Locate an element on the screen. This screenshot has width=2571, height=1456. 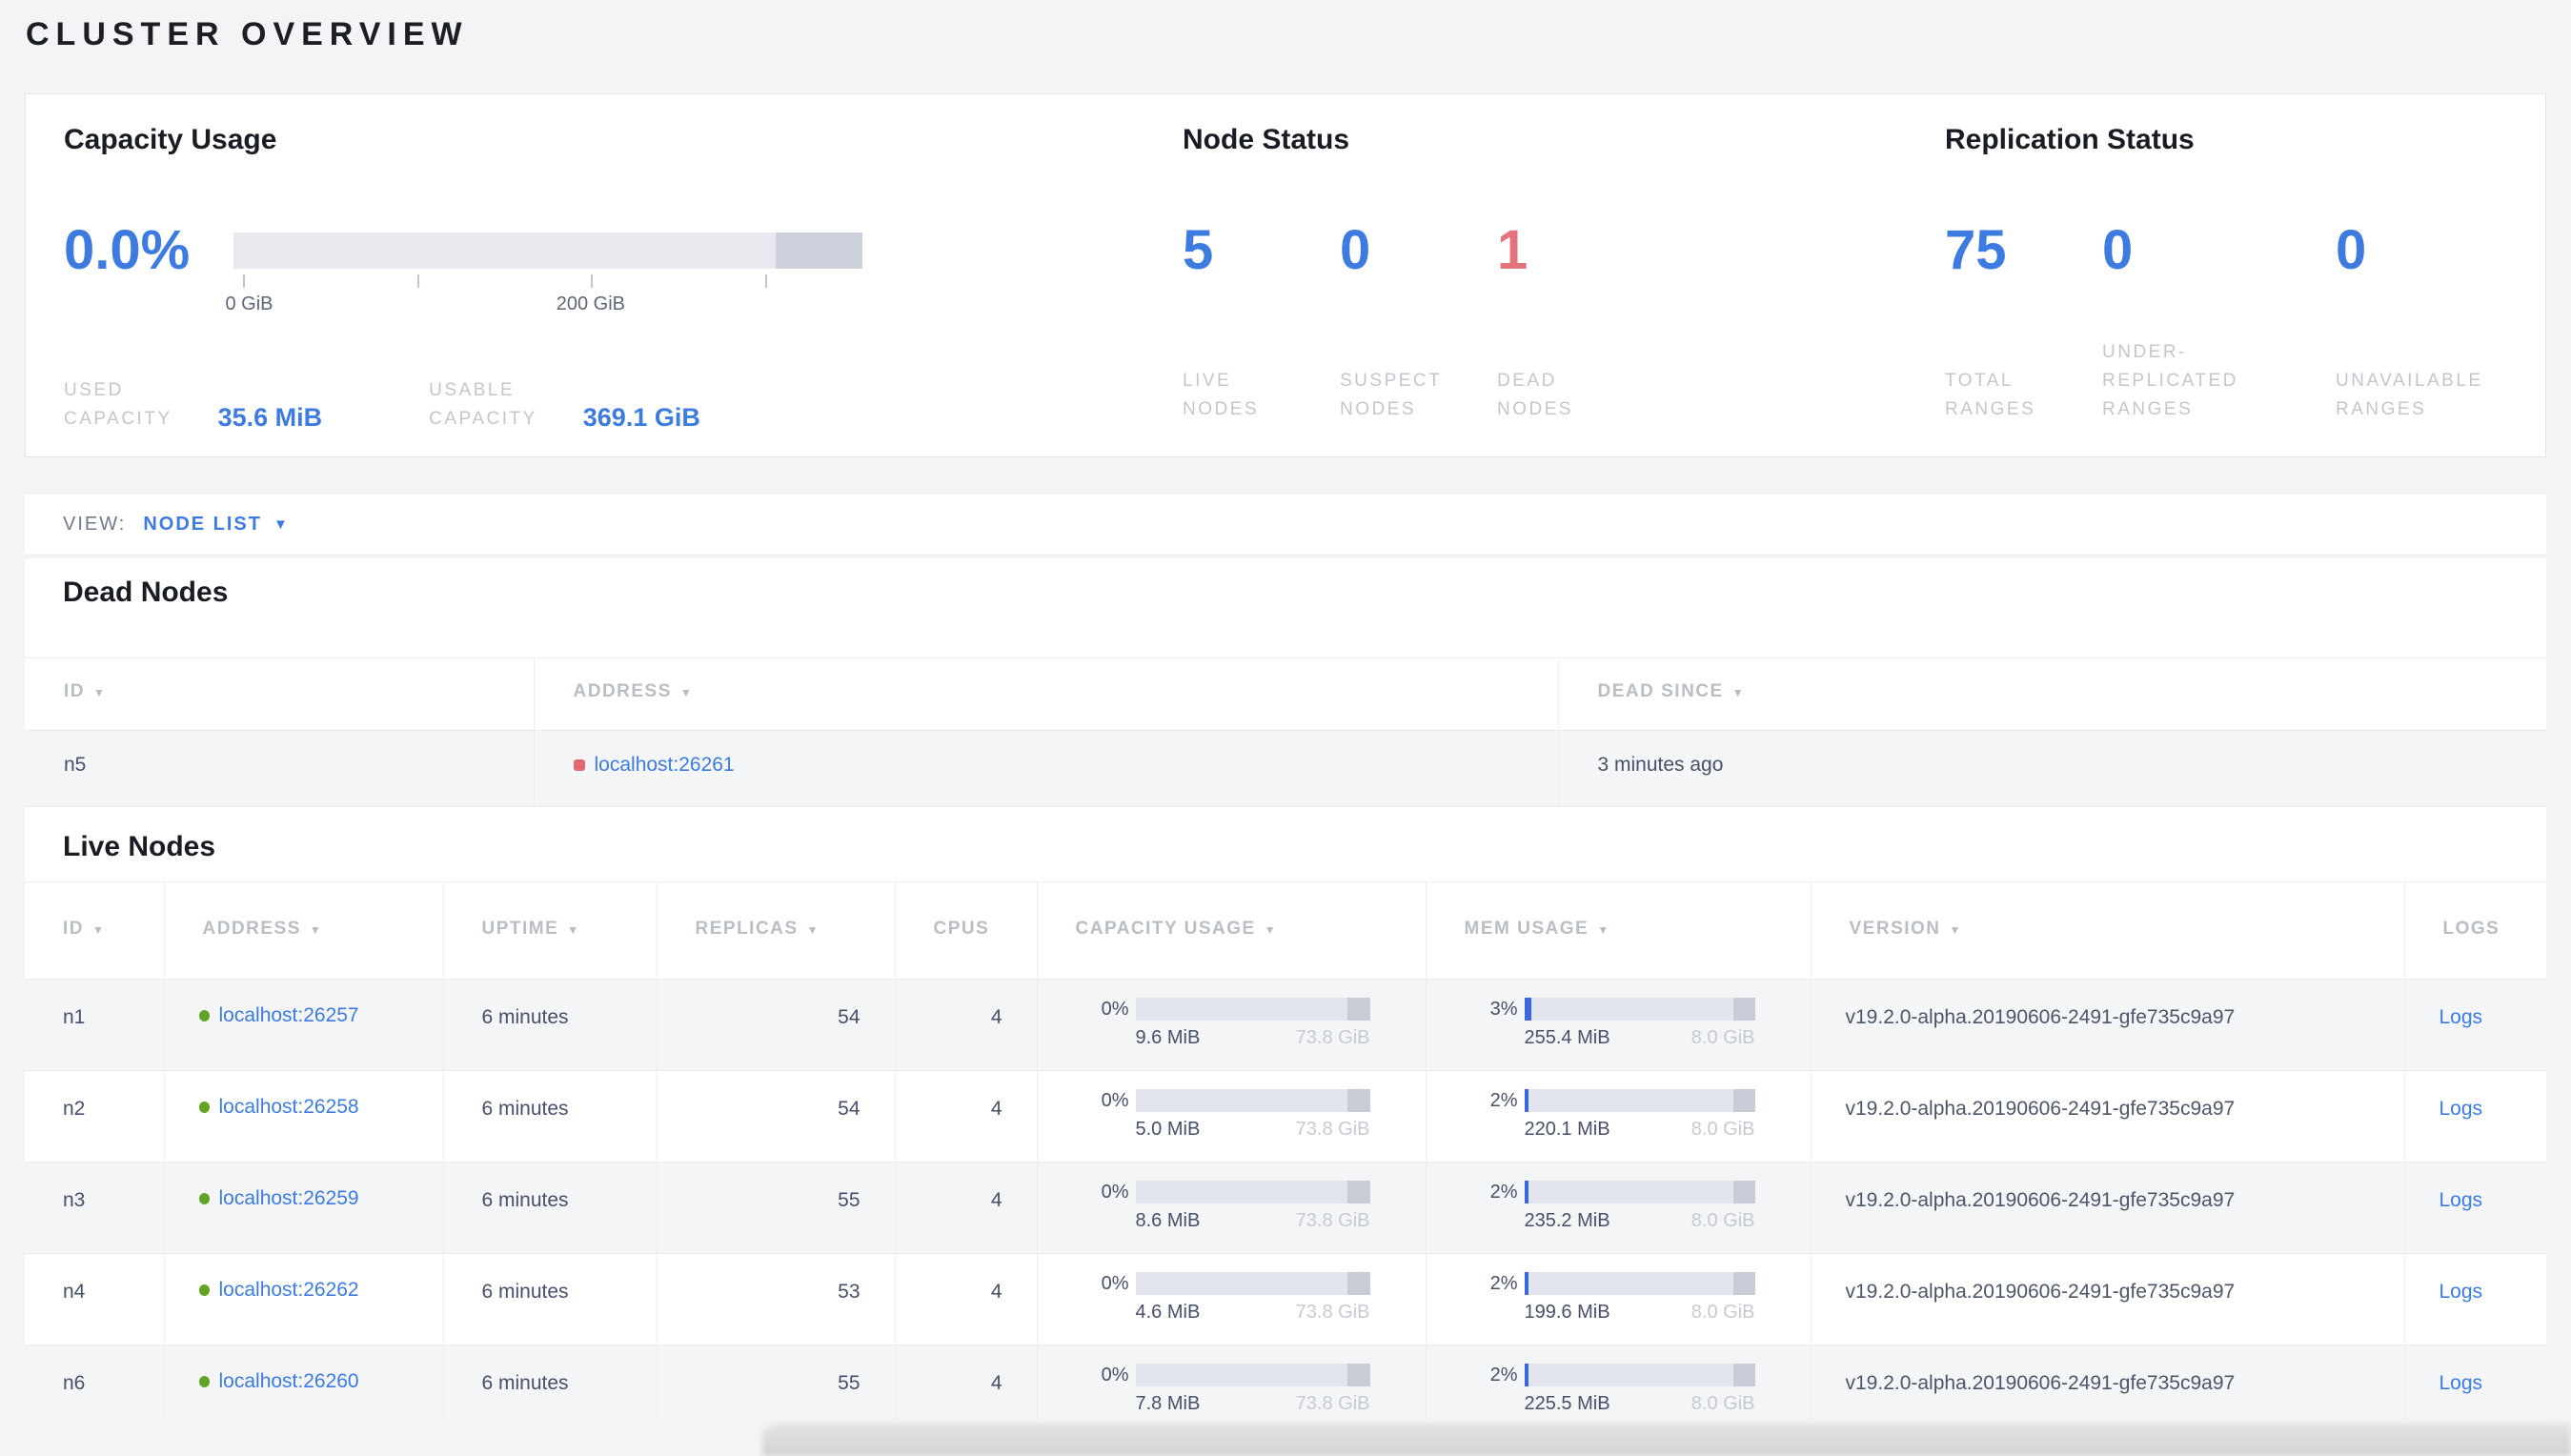
view-dropdown: NODE LIST ▼ is located at coordinates (216, 525).